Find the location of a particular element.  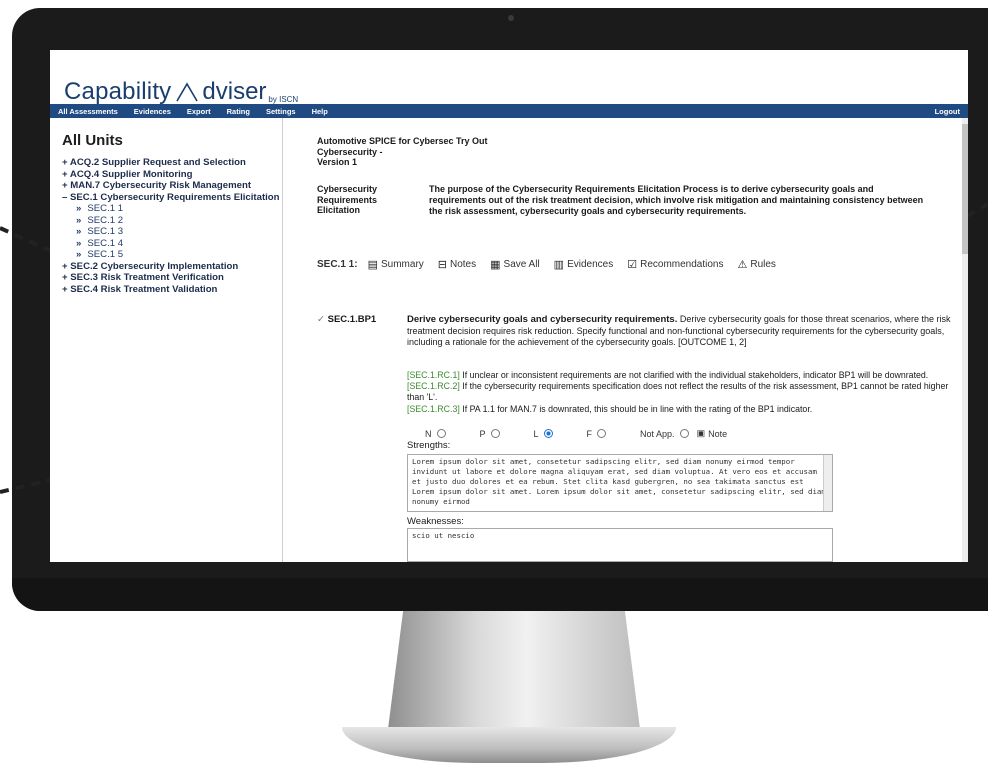

notes-button: ⊟ Notes is located at coordinates (457, 264).